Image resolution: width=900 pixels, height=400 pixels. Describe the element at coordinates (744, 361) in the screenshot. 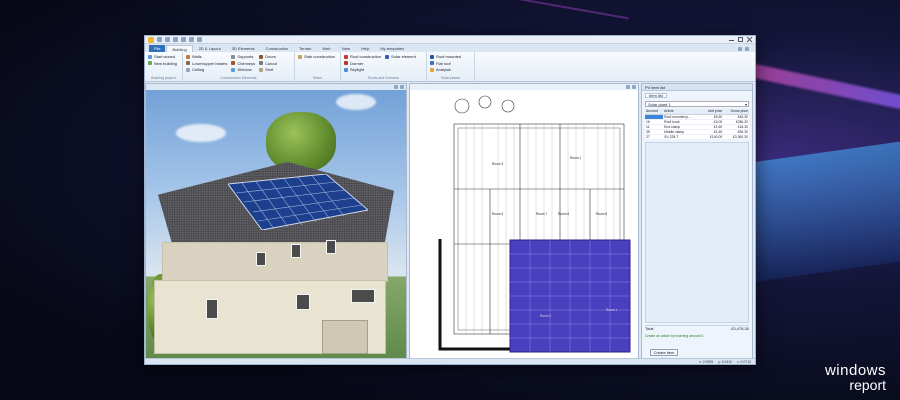

I see `status-z: z: 0.0710` at that location.